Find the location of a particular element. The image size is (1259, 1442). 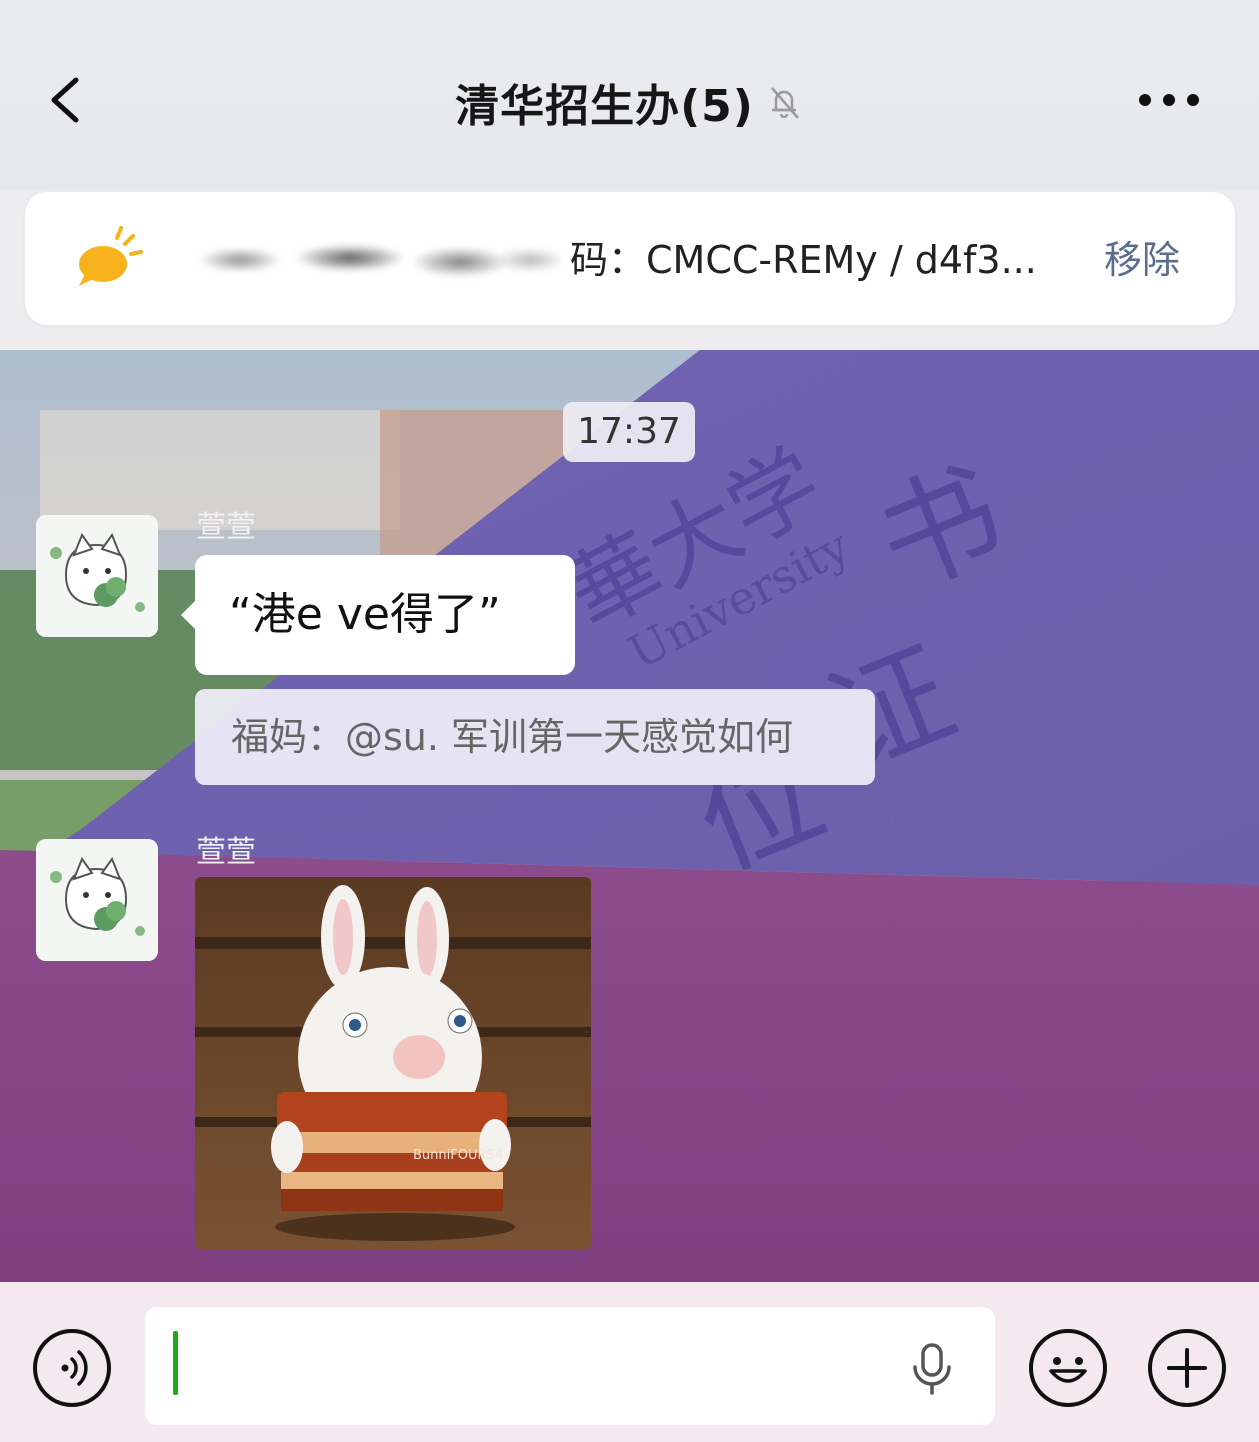

chat-title-group: 清华招生办(5) is located at coordinates (629, 102).